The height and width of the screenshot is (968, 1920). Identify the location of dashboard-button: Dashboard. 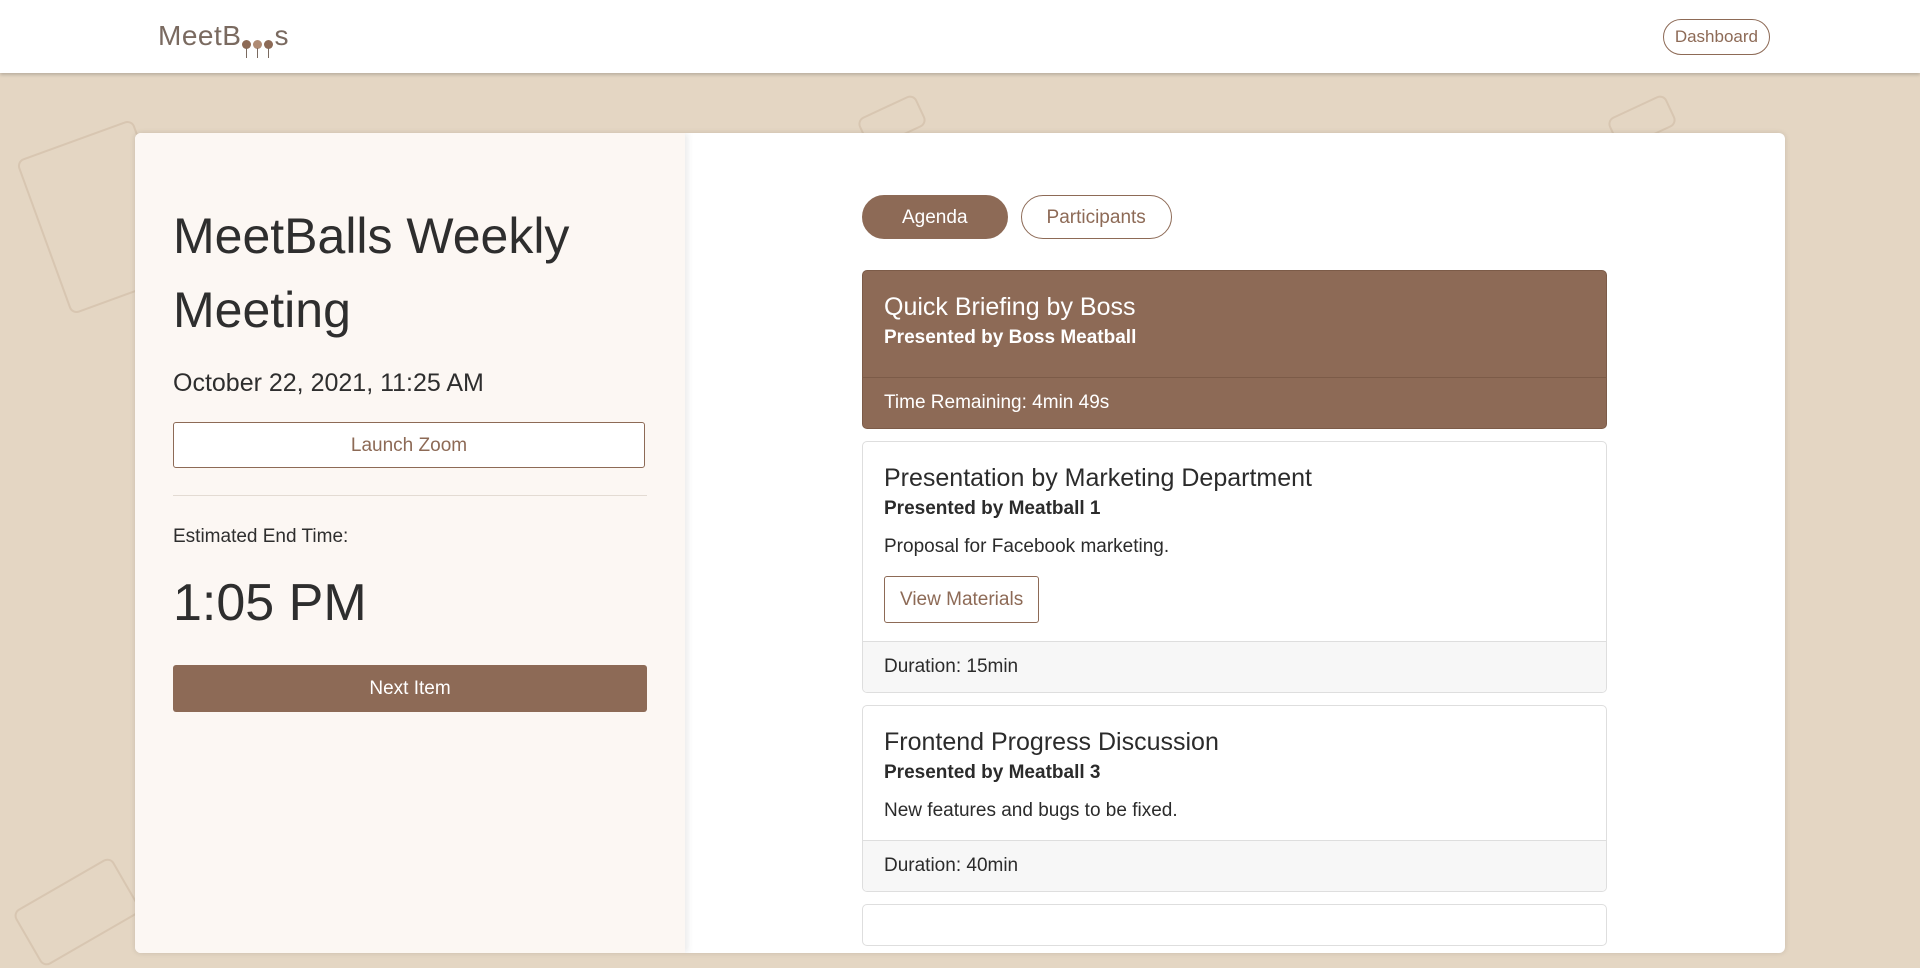
(1716, 37).